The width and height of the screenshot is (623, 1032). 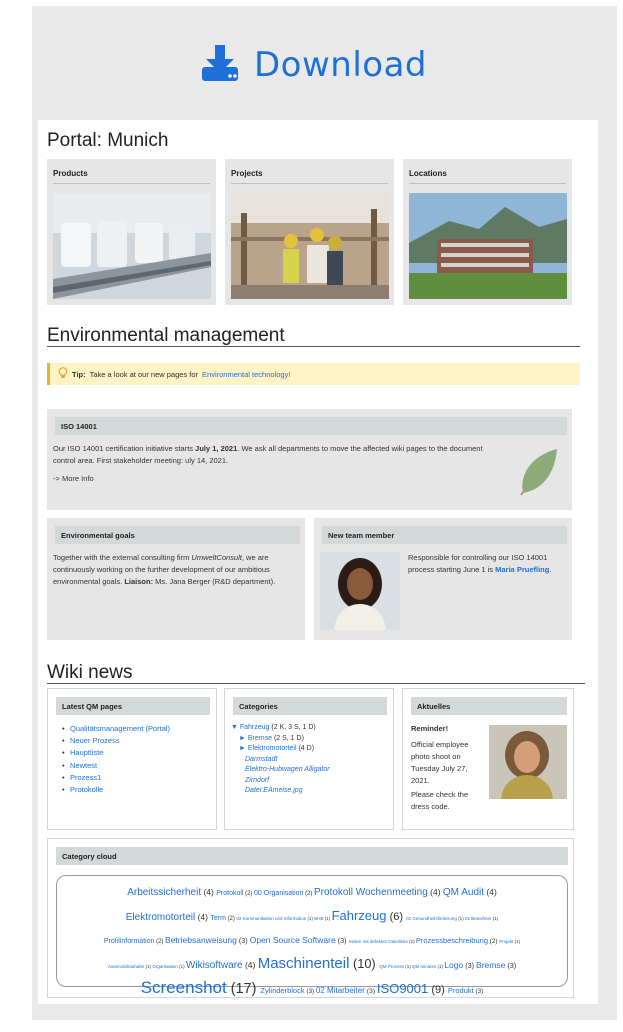 I want to click on cloud-tag: Logo, so click(x=453, y=965).